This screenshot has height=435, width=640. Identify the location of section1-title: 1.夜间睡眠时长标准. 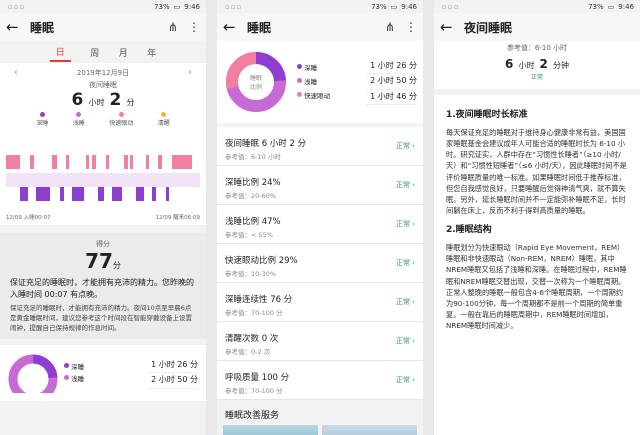
(487, 115).